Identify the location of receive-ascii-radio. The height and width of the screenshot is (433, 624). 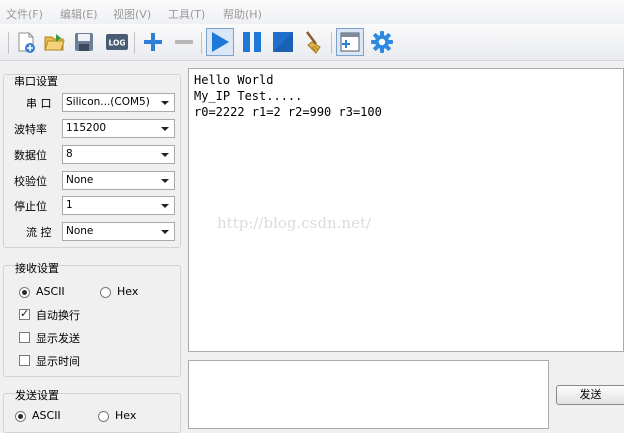
(24, 292).